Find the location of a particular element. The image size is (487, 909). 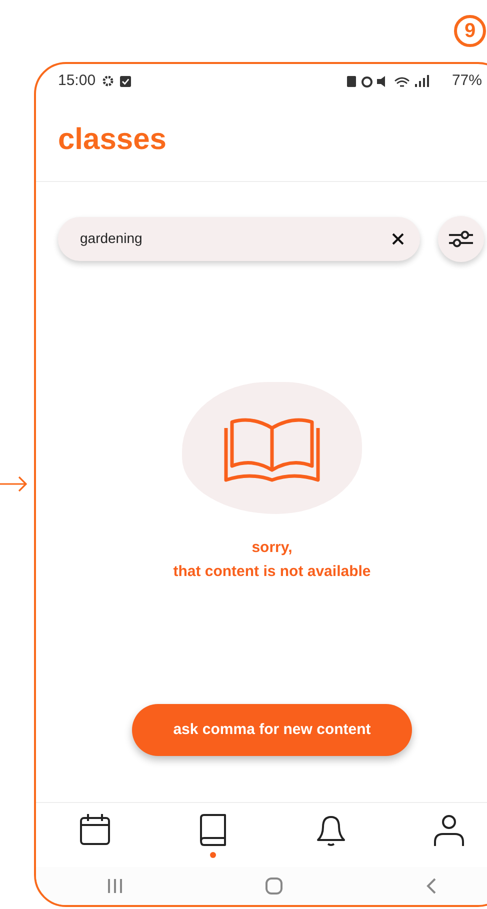

battery-percent: 77% is located at coordinates (467, 80).